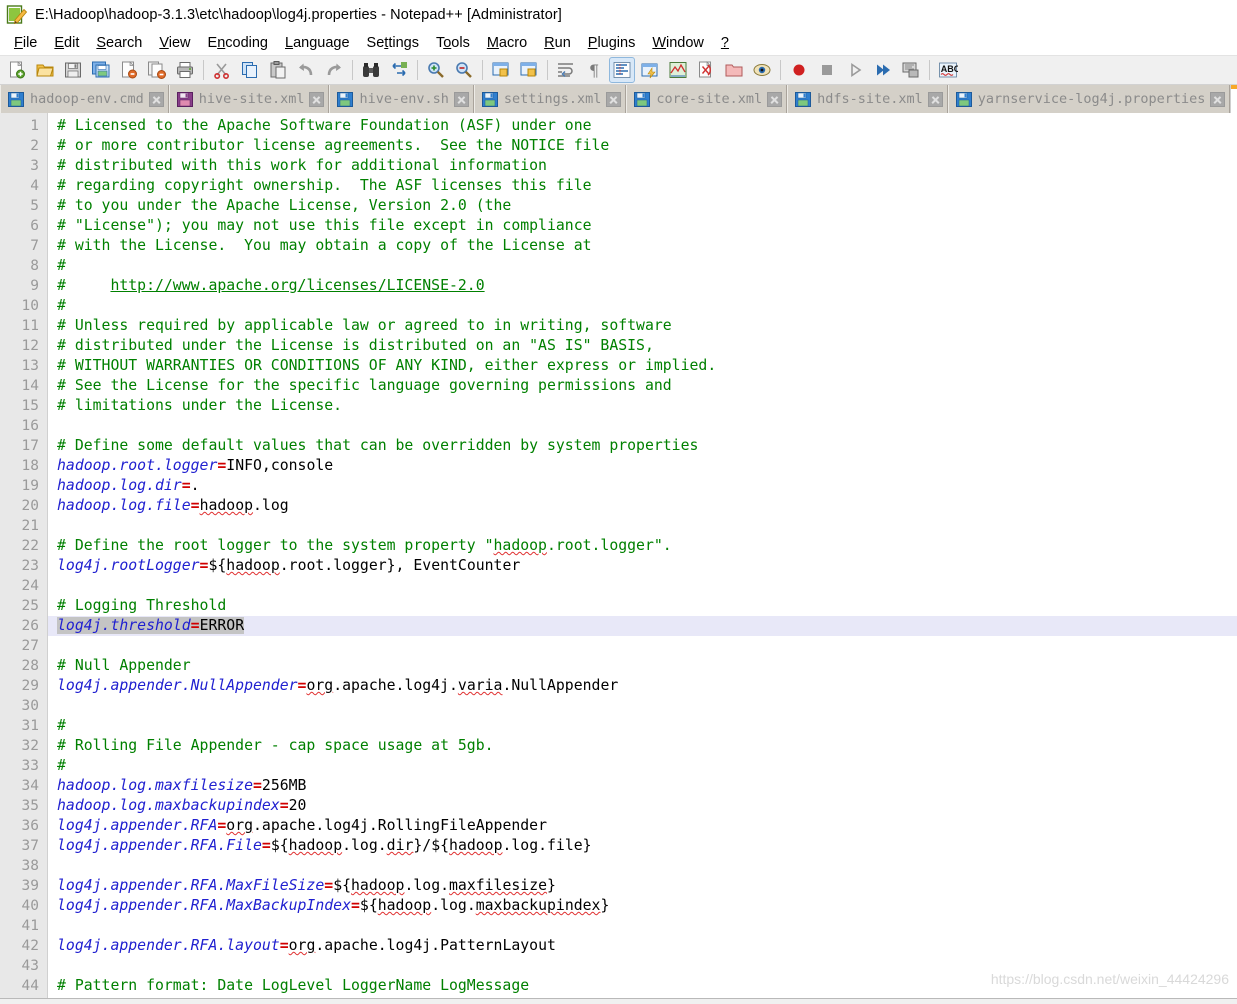 This screenshot has width=1237, height=1004. I want to click on menu-item-search: Search, so click(119, 43).